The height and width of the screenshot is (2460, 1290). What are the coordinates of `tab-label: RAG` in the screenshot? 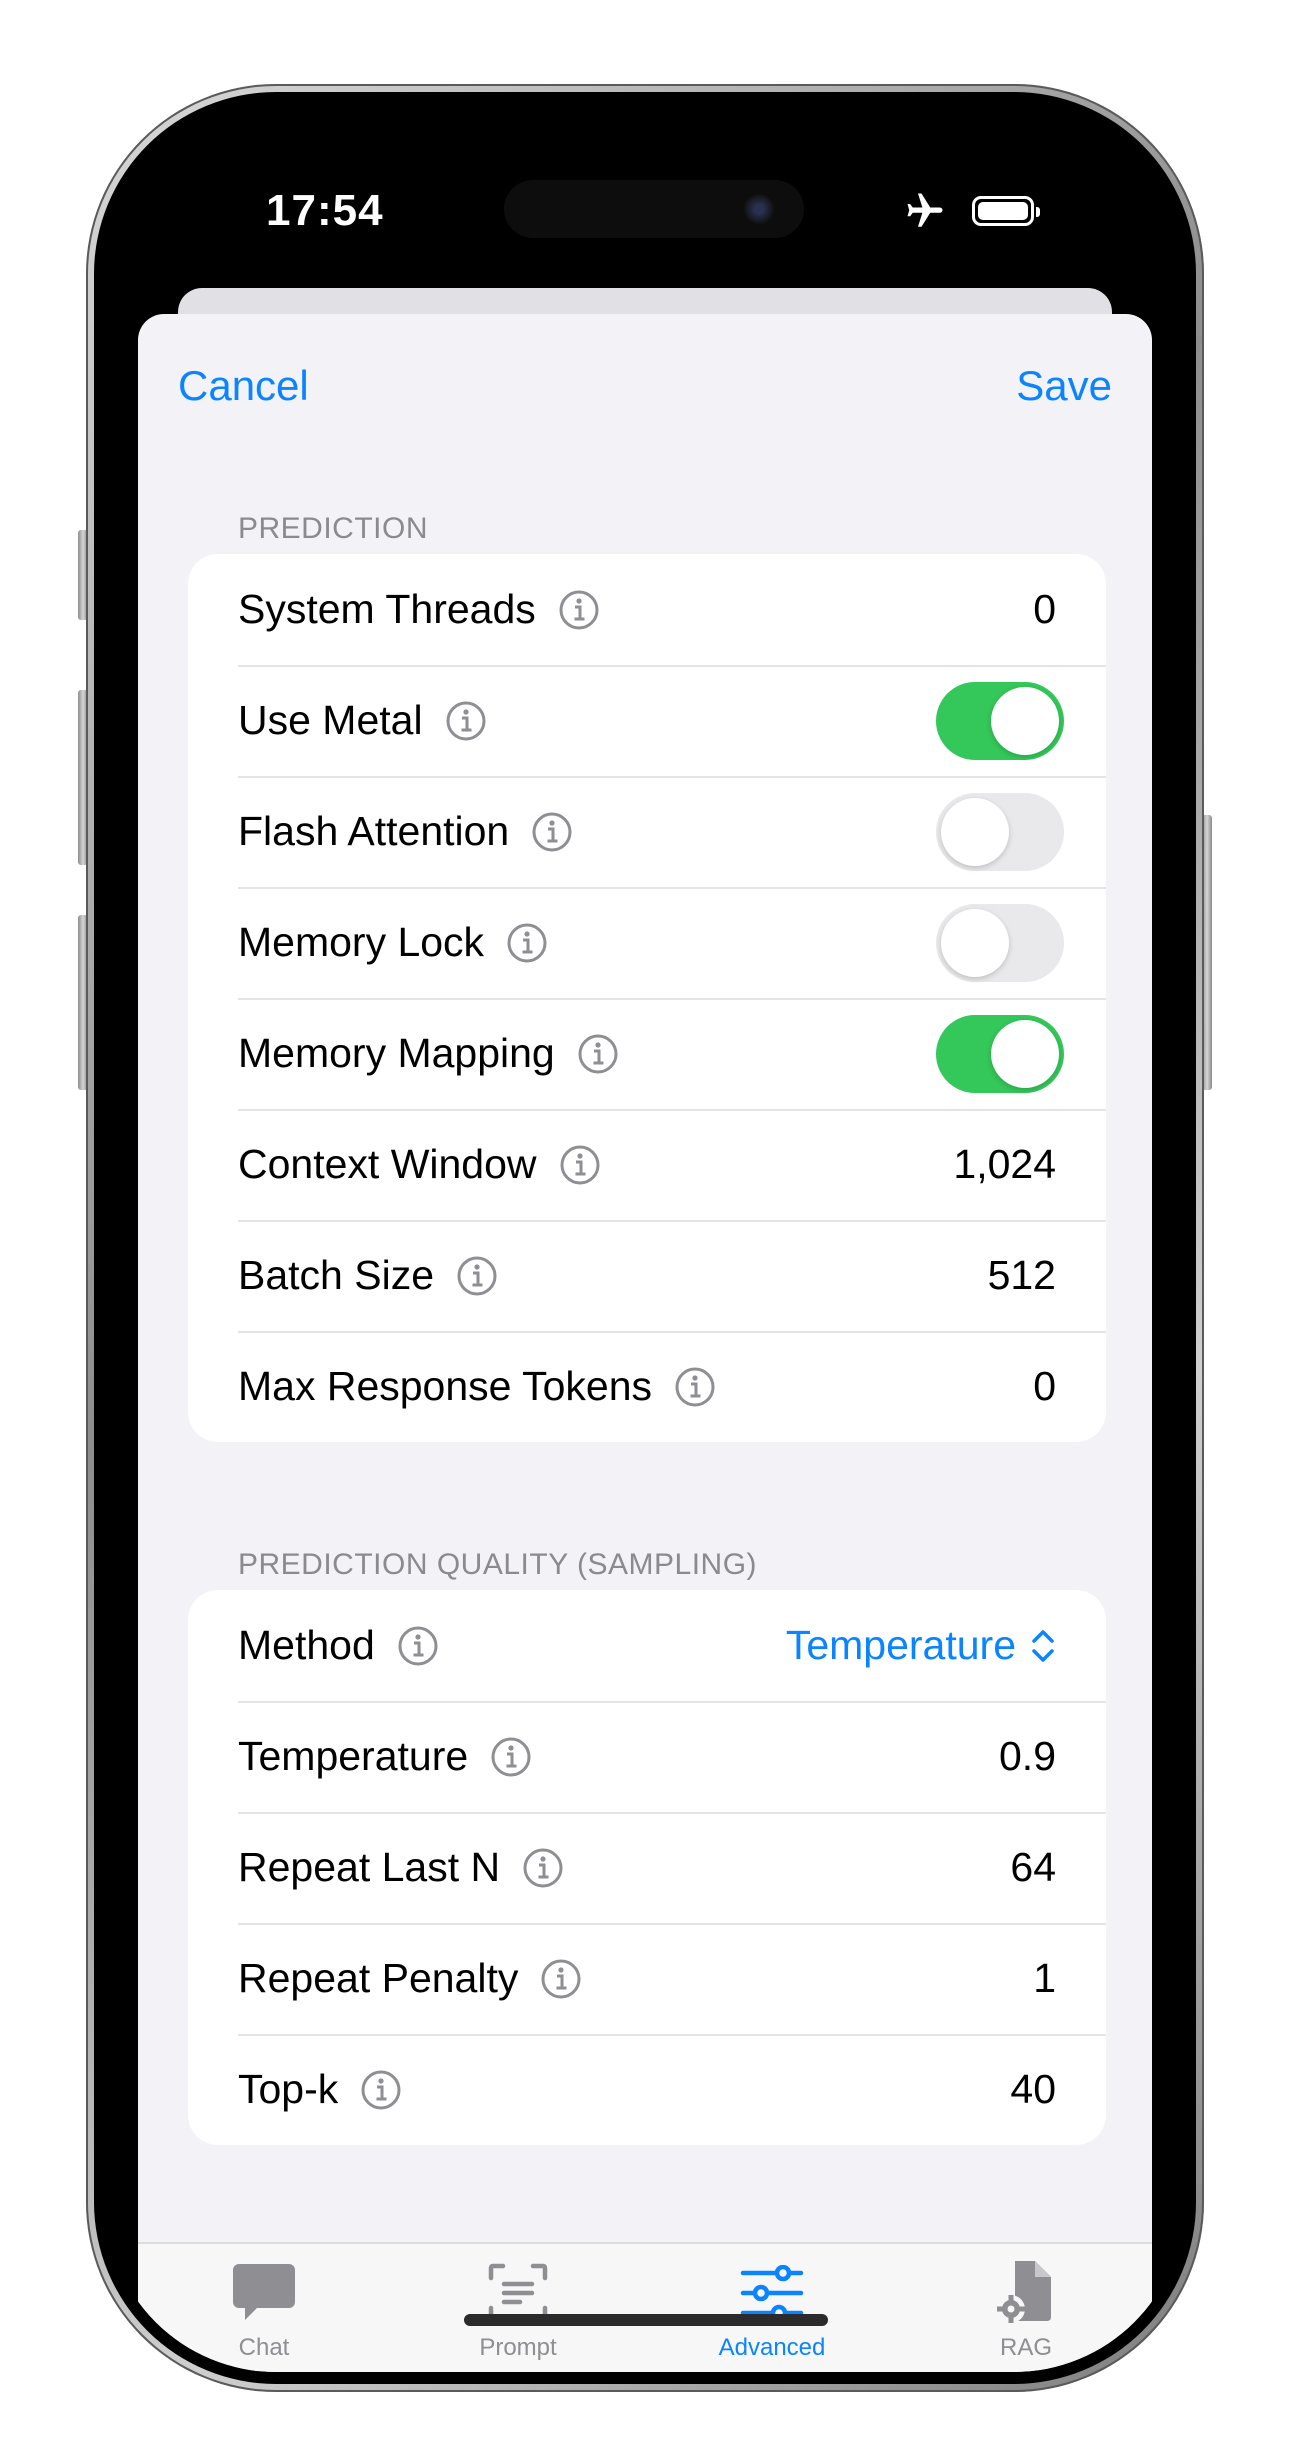 It's located at (1025, 2347).